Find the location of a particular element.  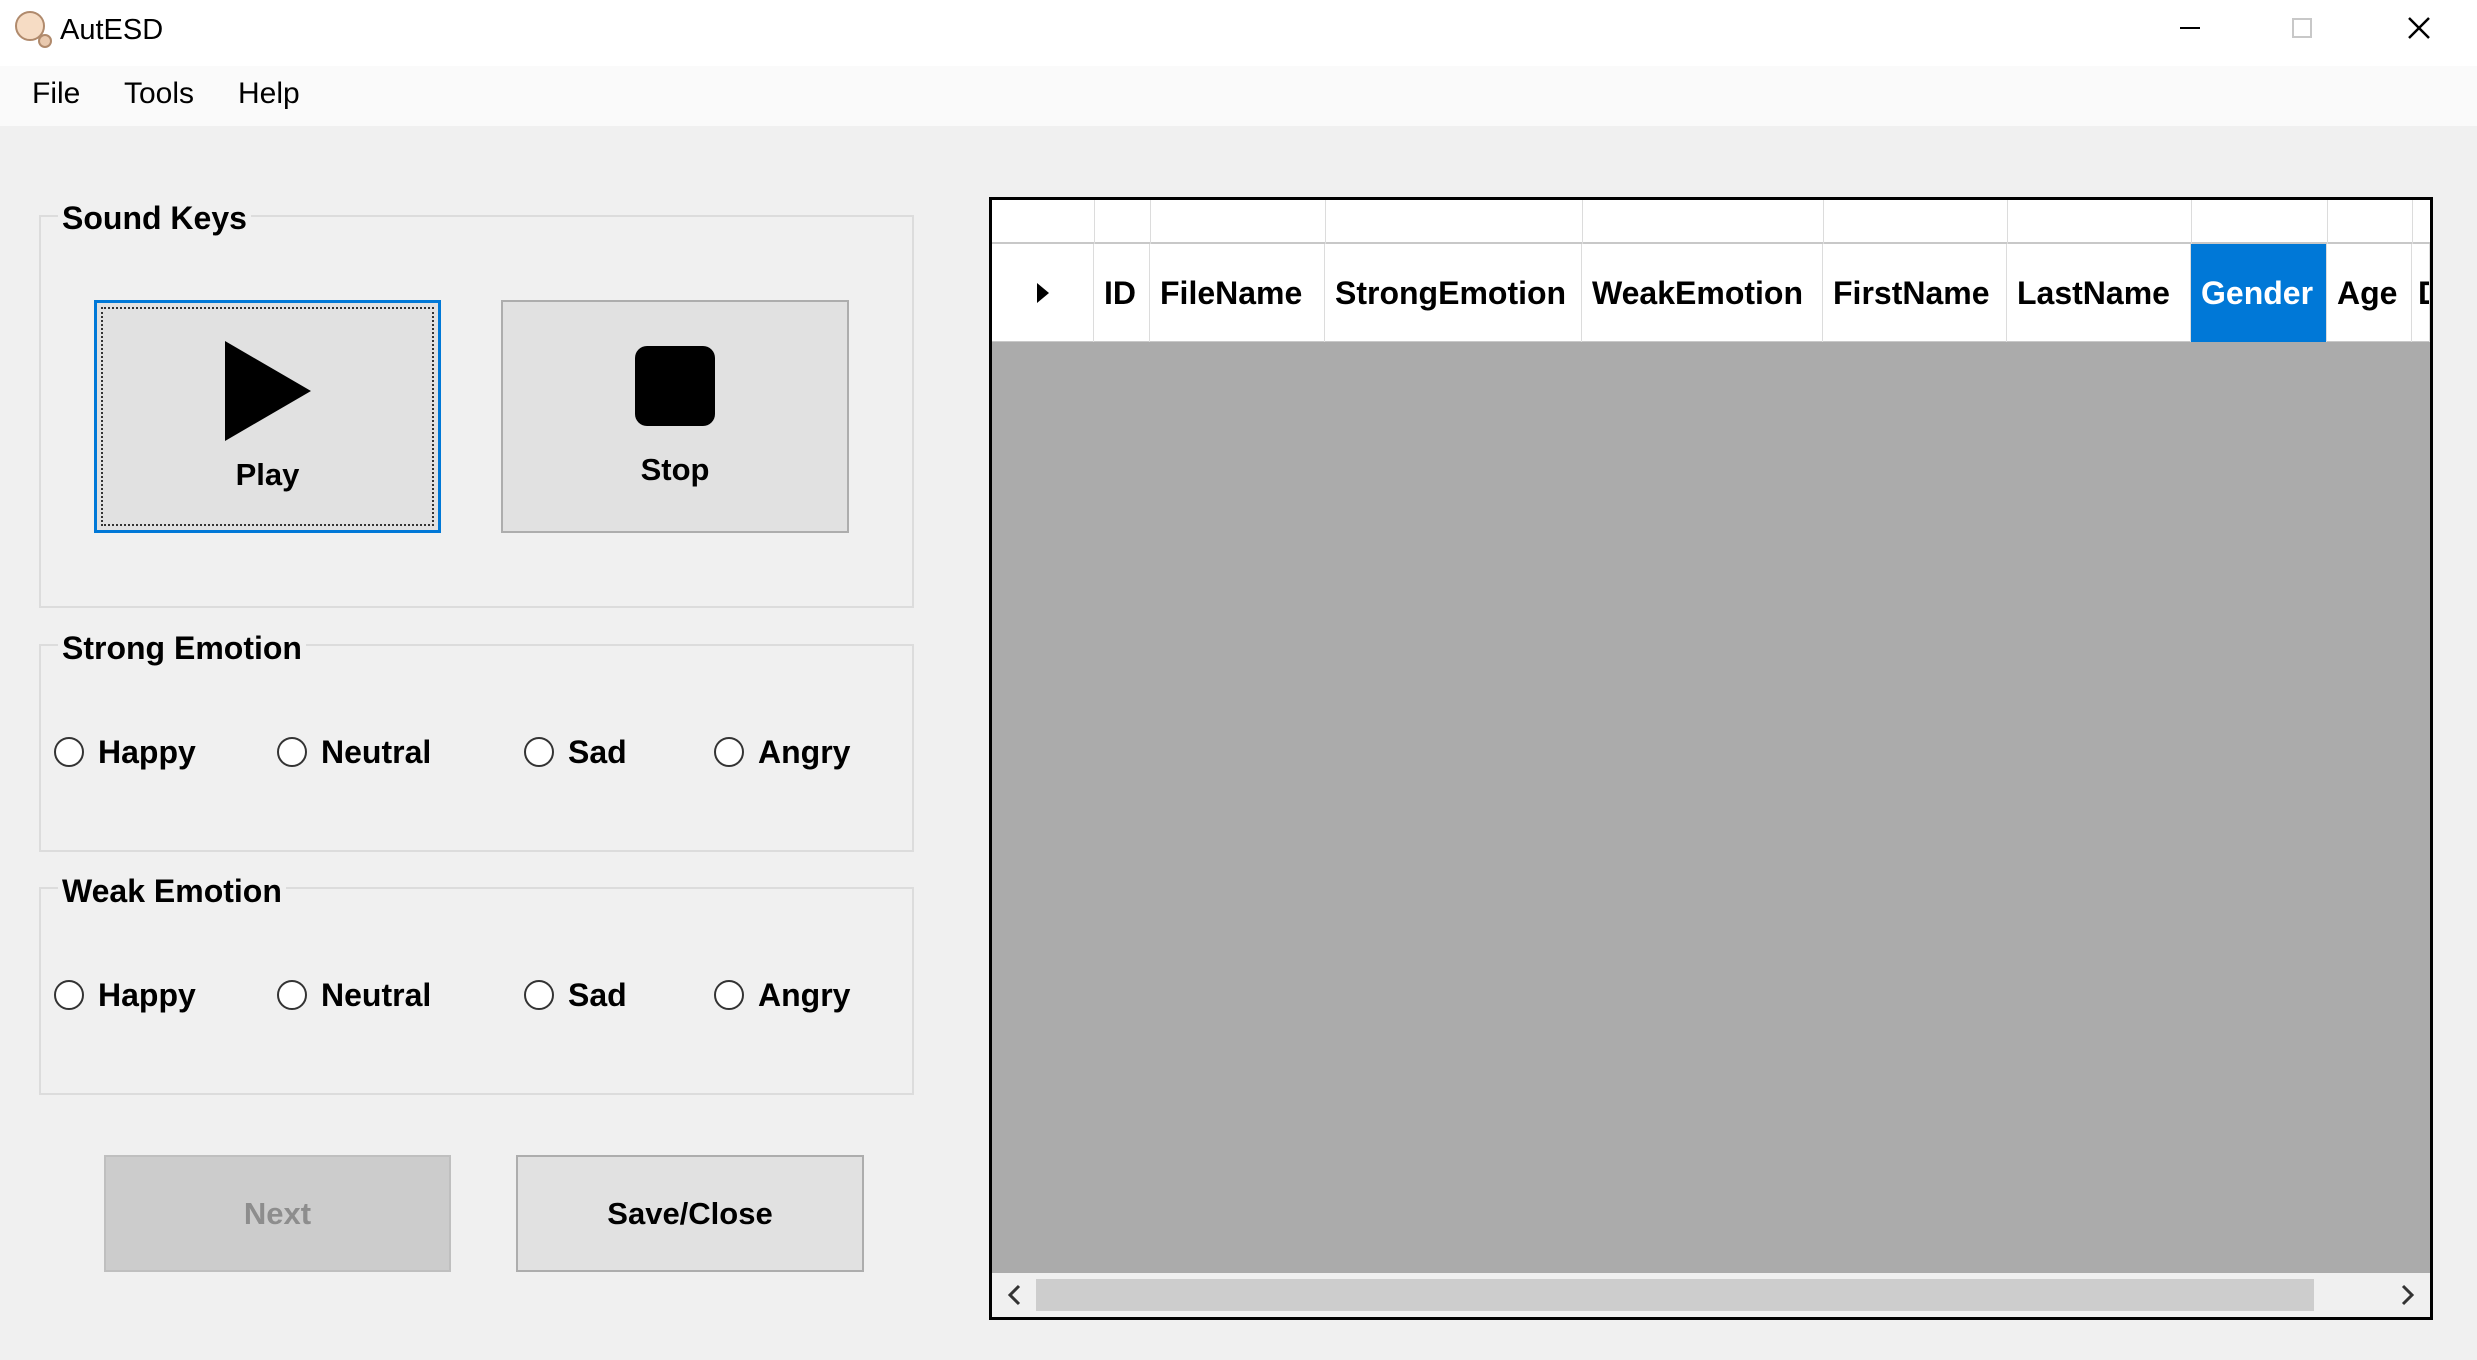

column-header-weakemotion: WeakEmotion is located at coordinates (1702, 293).